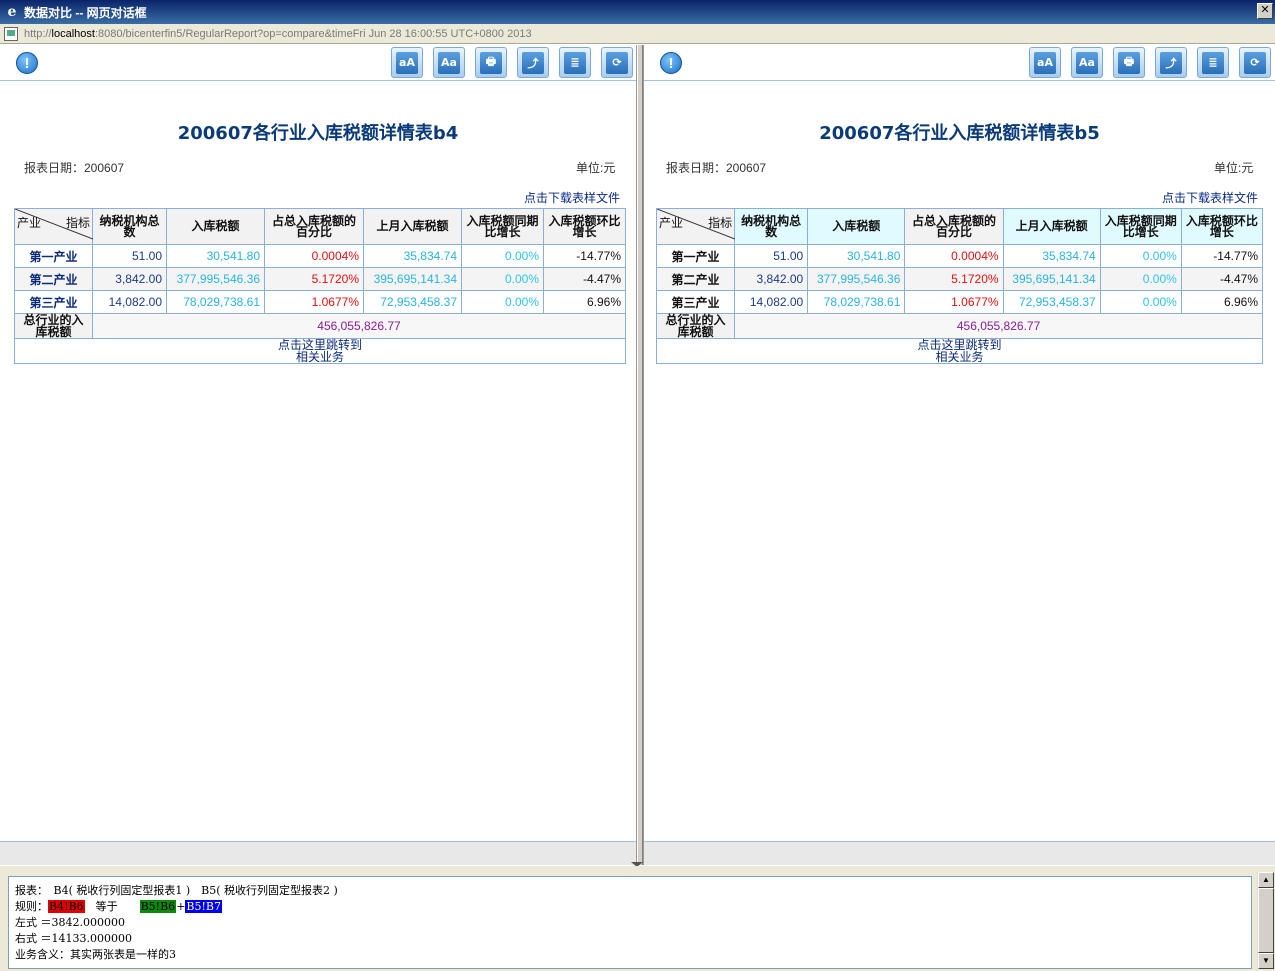  I want to click on table-cell: 3,842.00, so click(129, 279).